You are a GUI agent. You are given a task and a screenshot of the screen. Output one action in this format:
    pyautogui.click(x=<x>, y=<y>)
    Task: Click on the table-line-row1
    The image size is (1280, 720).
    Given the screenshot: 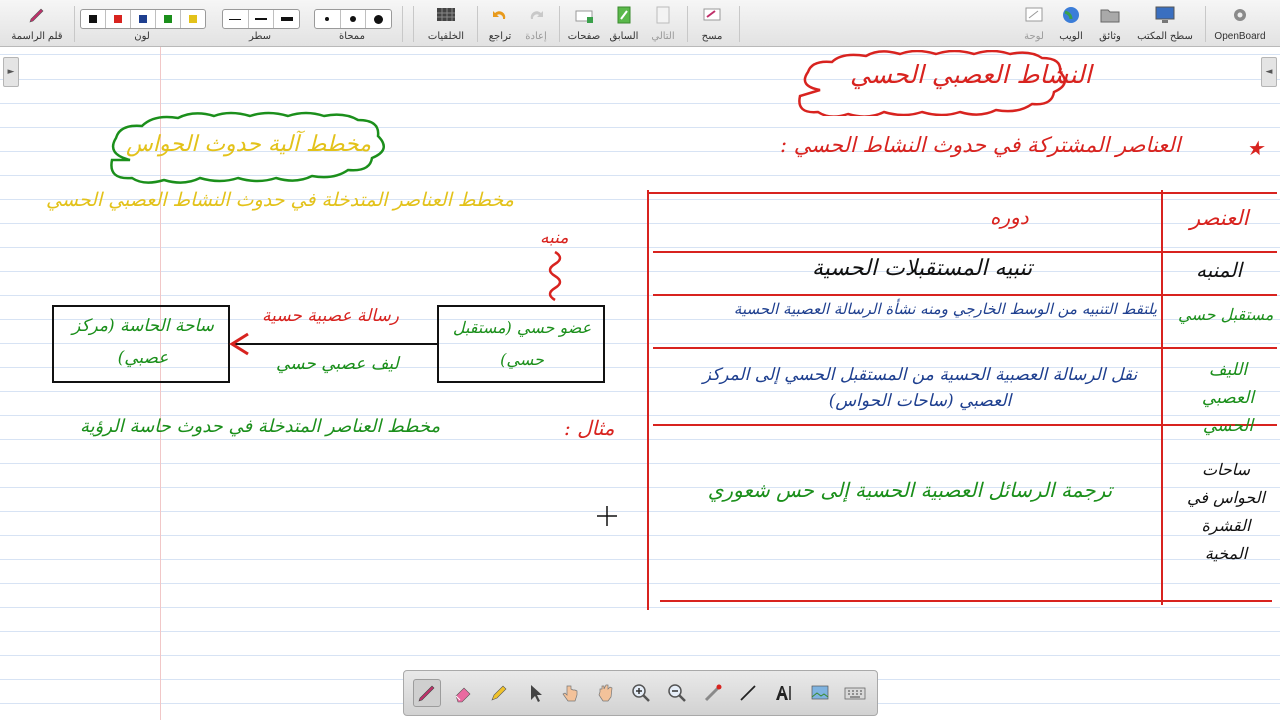 What is the action you would take?
    pyautogui.click(x=965, y=295)
    